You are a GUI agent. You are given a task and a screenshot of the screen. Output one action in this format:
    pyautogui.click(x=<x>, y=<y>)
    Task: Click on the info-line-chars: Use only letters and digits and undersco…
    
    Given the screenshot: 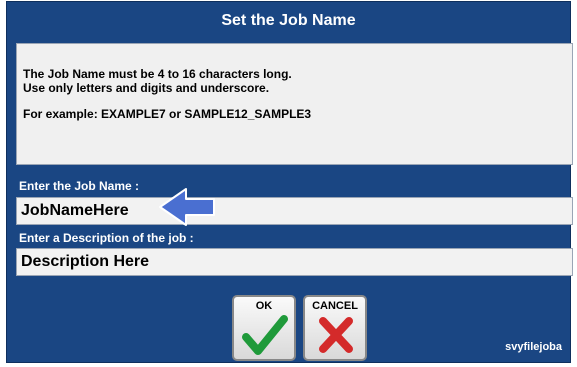 What is the action you would take?
    pyautogui.click(x=146, y=88)
    